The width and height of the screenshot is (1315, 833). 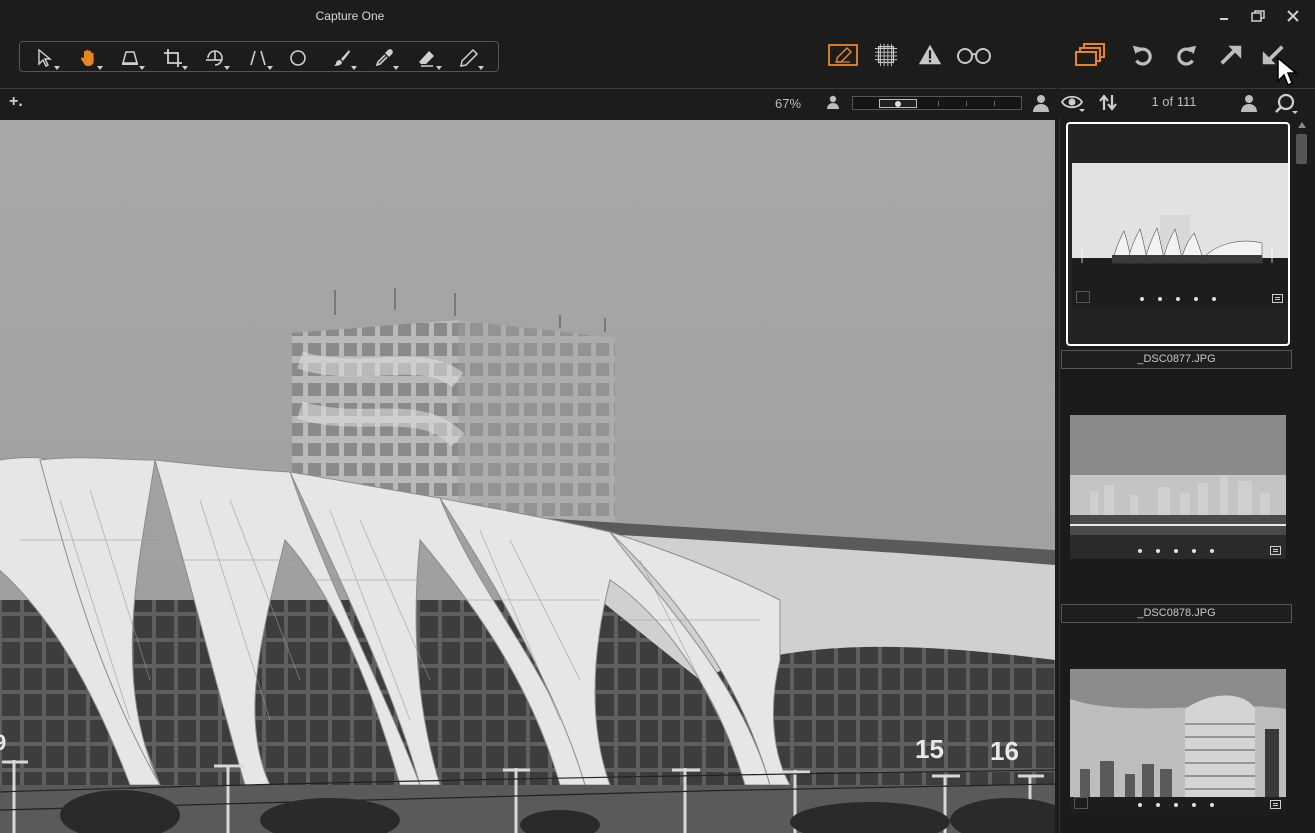 I want to click on rotate-tool-button, so click(x=215, y=58).